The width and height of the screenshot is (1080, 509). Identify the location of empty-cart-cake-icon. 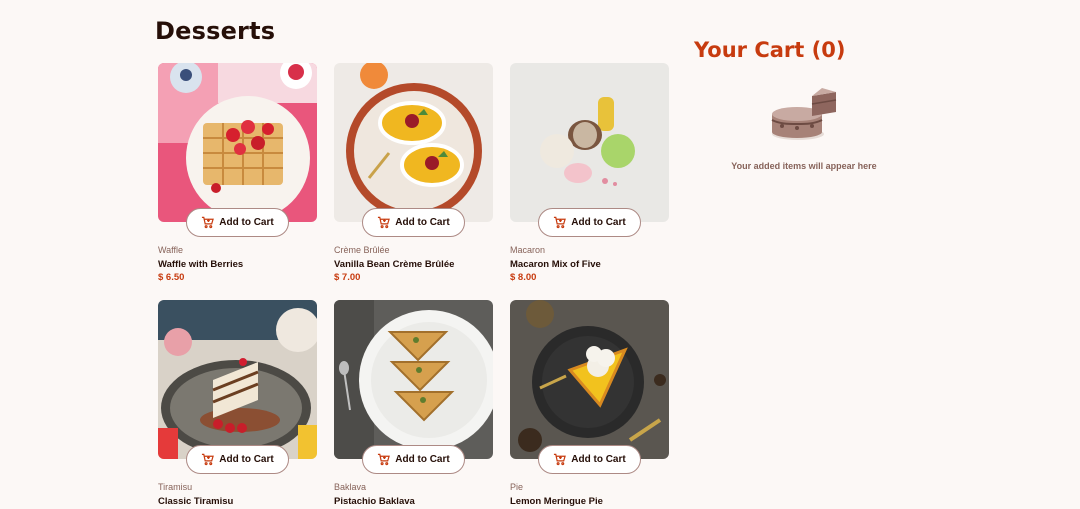
(804, 114).